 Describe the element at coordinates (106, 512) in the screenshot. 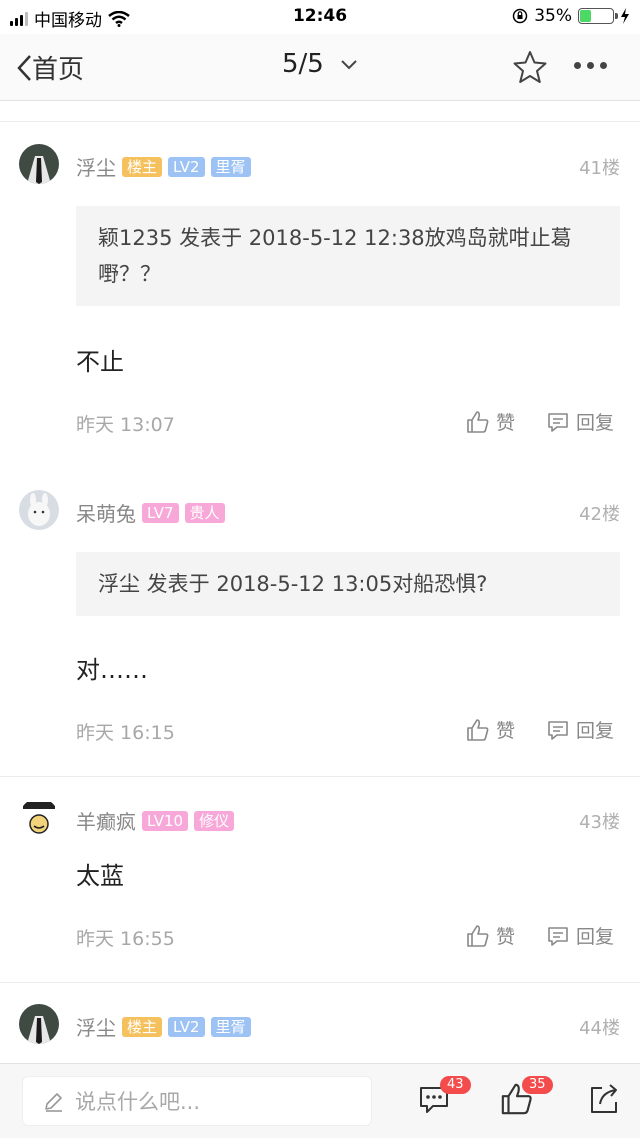

I see `username: 呆萌兔` at that location.